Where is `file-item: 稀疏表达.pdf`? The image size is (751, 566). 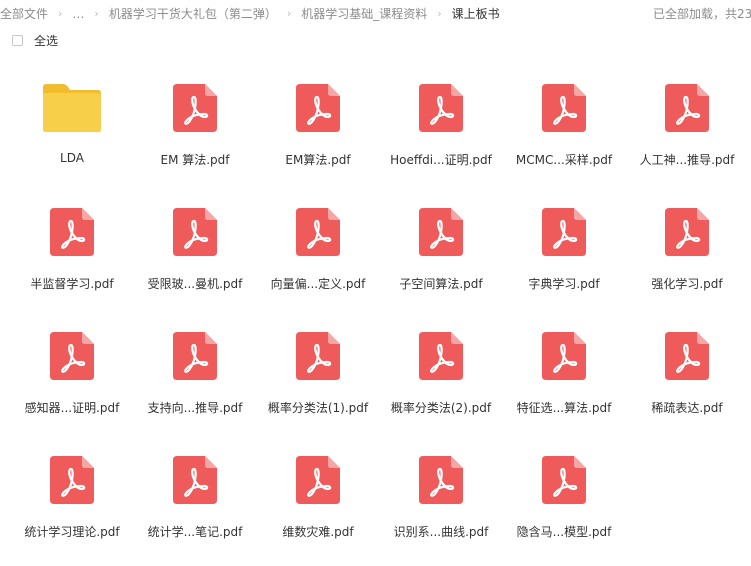 file-item: 稀疏表达.pdf is located at coordinates (687, 387).